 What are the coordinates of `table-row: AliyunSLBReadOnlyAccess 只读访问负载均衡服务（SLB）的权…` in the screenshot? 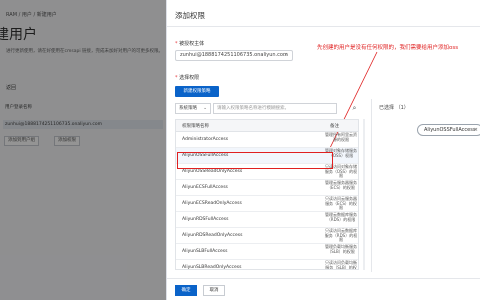 It's located at (267, 265).